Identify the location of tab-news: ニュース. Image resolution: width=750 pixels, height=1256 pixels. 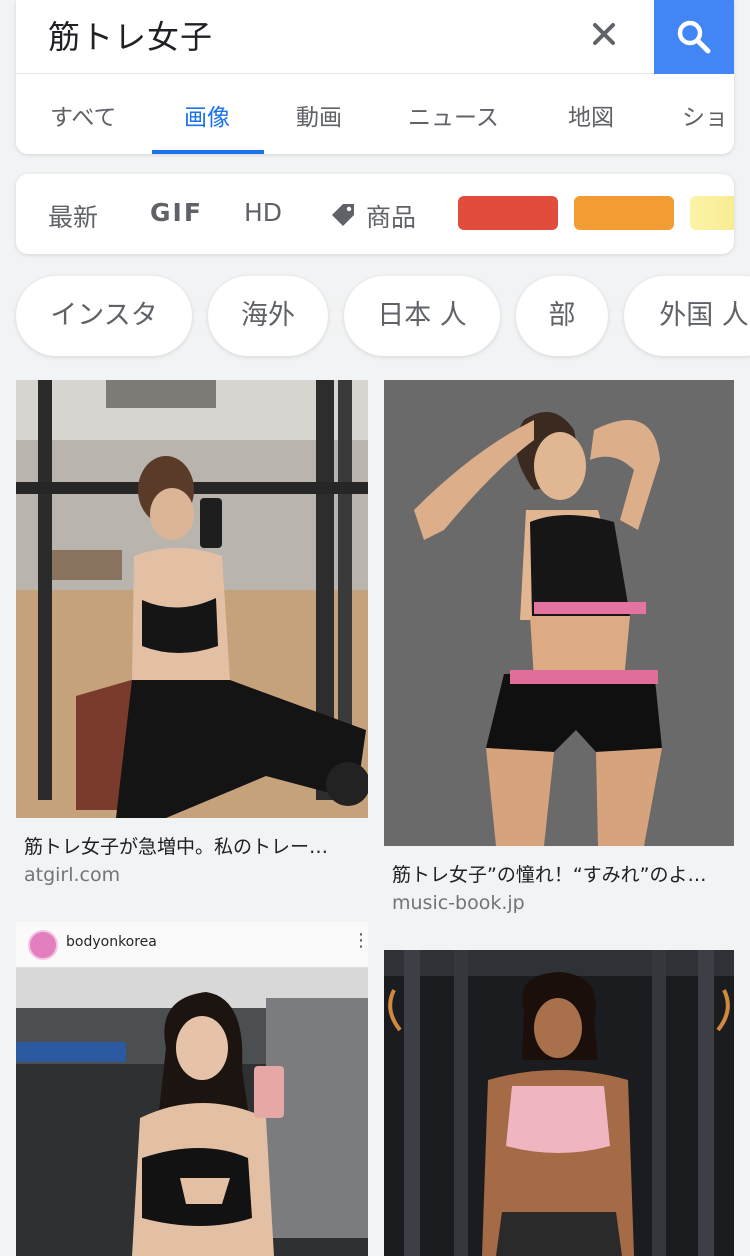
(453, 115).